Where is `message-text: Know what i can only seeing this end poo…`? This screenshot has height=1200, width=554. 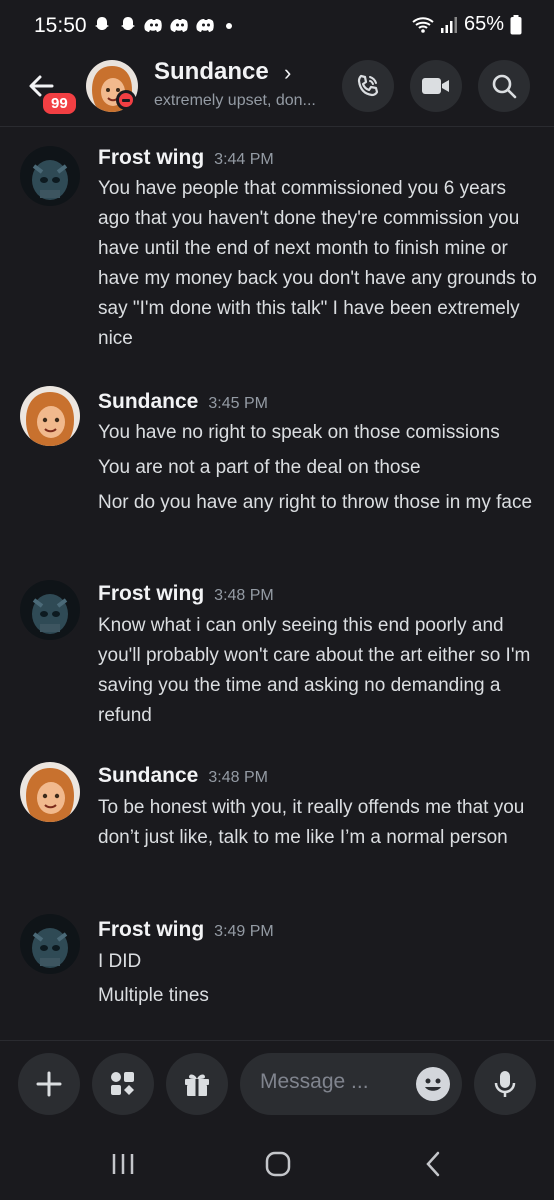
message-text: Know what i can only seeing this end poo… is located at coordinates (318, 671).